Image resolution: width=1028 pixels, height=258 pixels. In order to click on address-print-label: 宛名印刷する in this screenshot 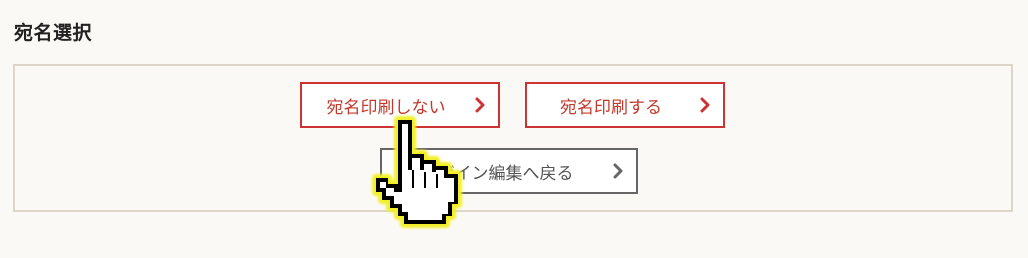, I will do `click(611, 107)`.